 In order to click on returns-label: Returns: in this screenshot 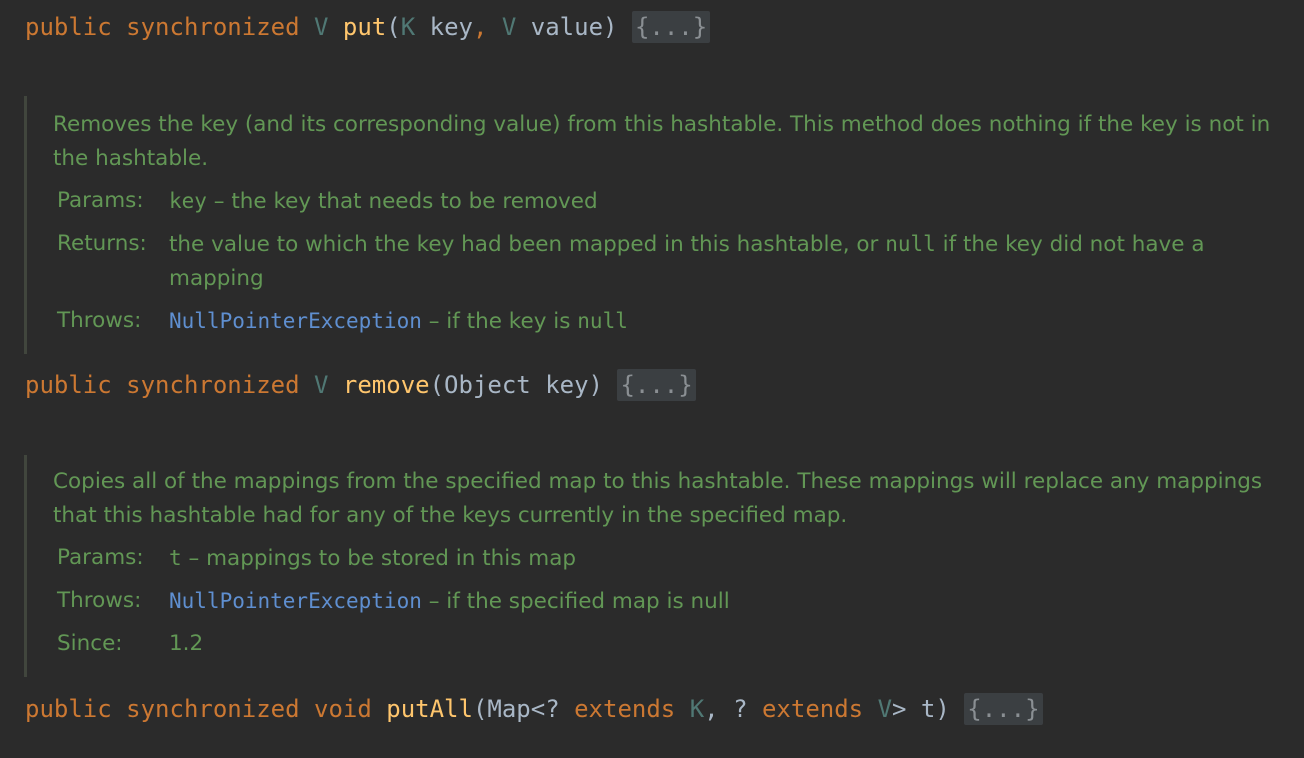, I will do `click(102, 243)`.